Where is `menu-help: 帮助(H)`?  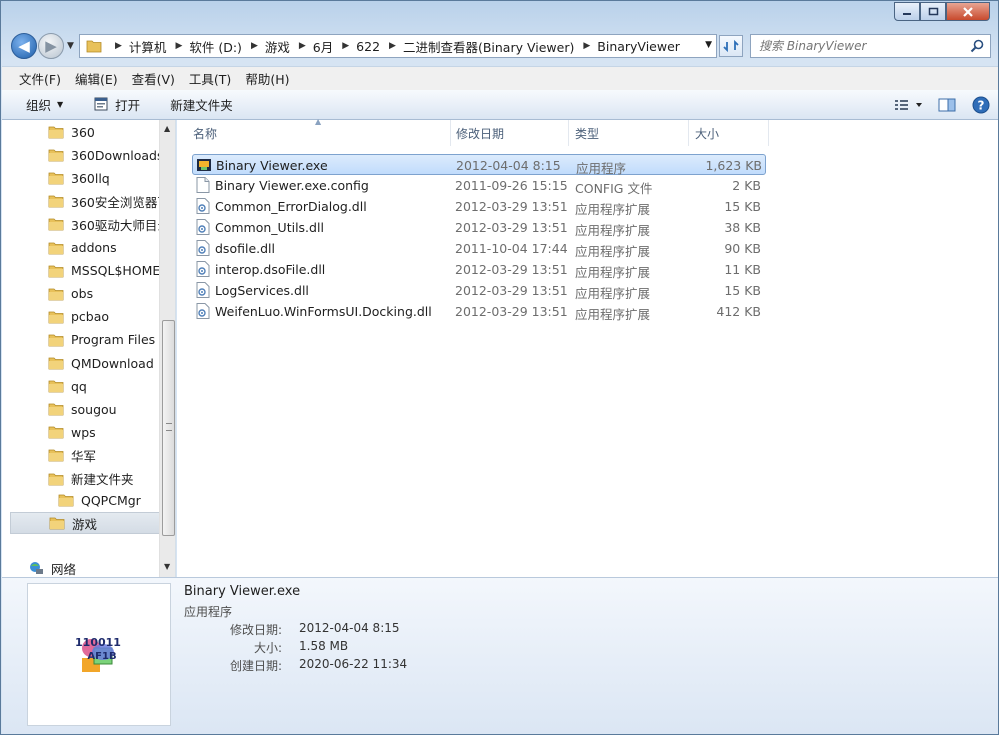 menu-help: 帮助(H) is located at coordinates (267, 78).